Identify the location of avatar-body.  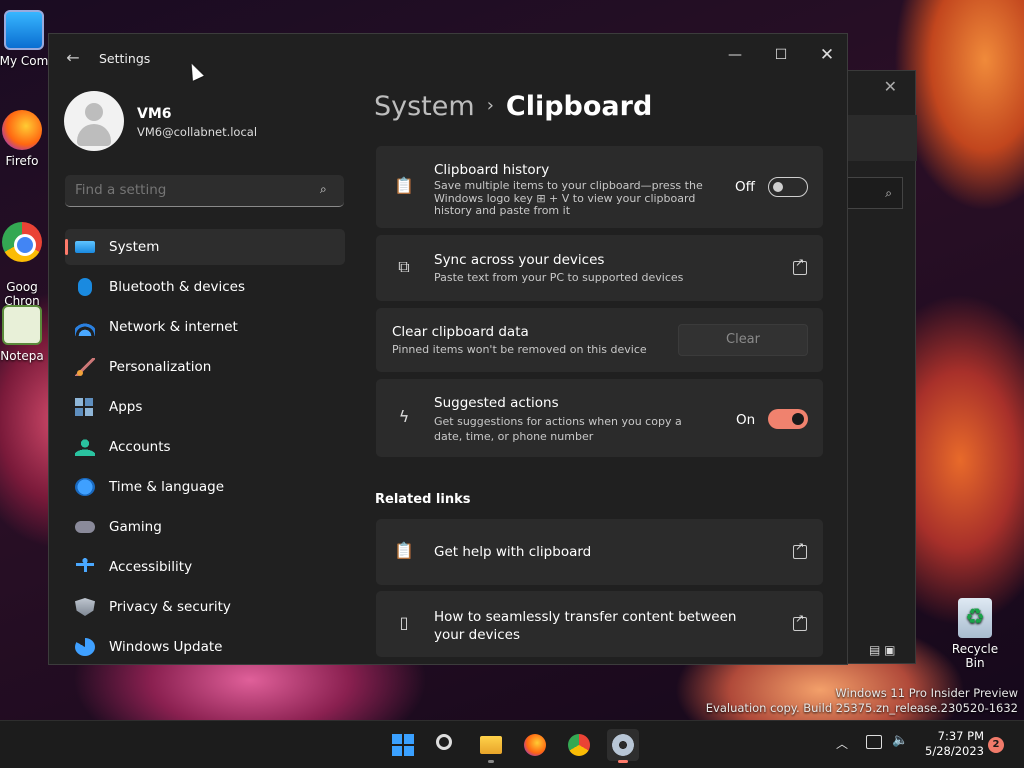
(94, 135).